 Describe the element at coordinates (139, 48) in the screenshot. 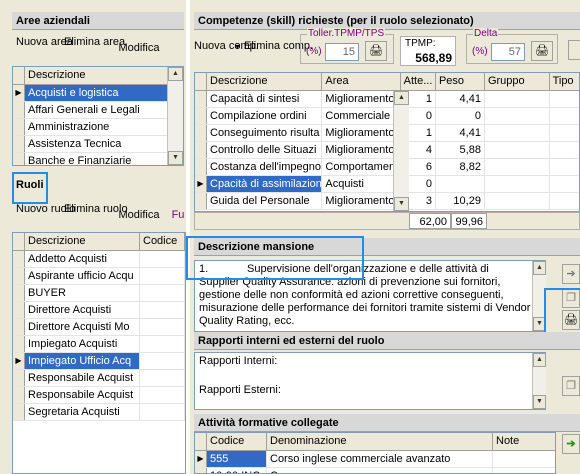

I see `modifica-area-button: Modifica` at that location.